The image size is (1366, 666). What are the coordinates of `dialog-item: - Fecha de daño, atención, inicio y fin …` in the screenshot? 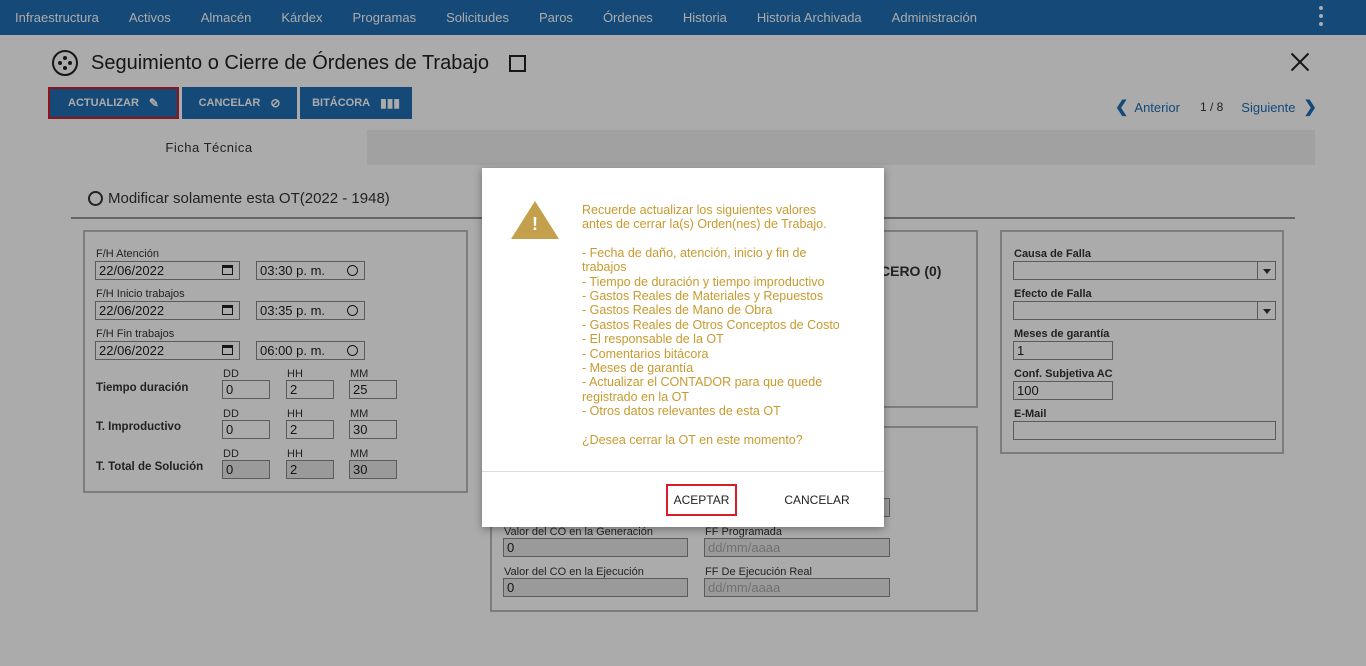 It's located at (694, 252).